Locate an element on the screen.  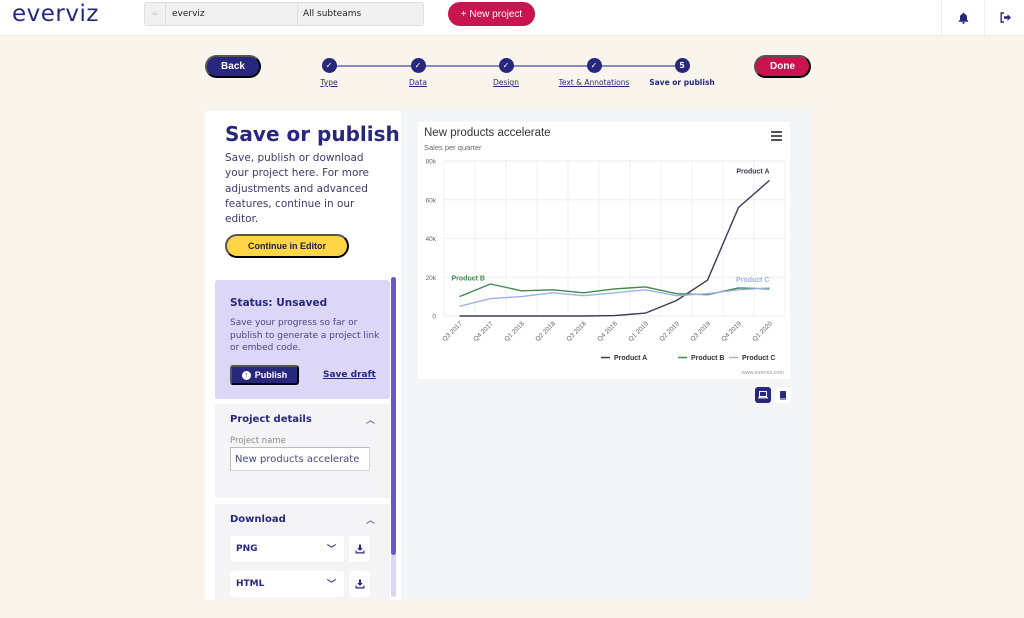
project-details-section: Project details ︿ Project name is located at coordinates (302, 451).